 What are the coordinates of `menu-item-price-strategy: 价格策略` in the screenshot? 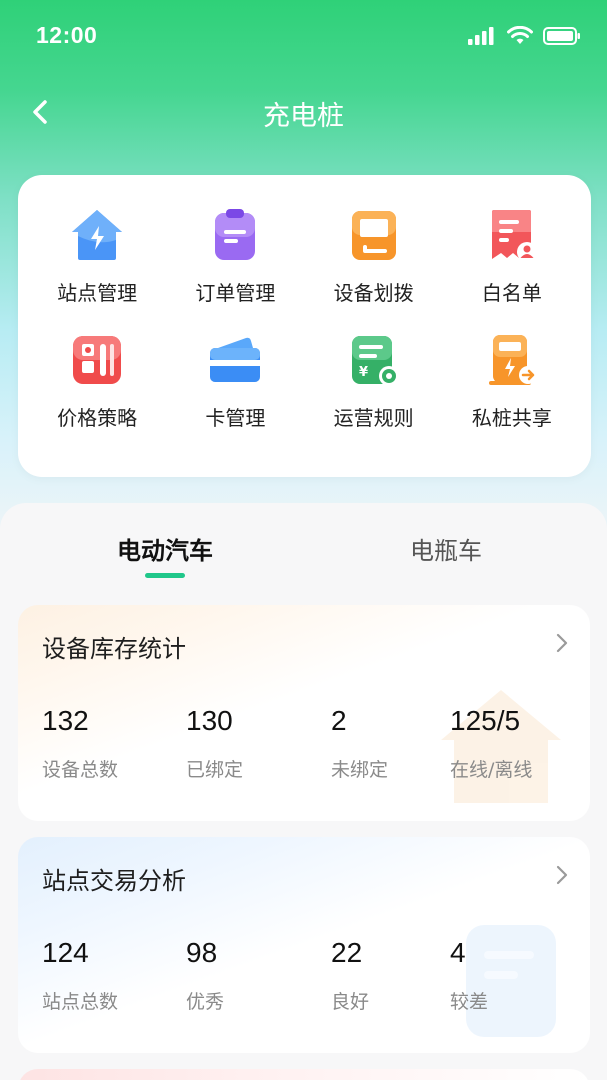 It's located at (97, 380).